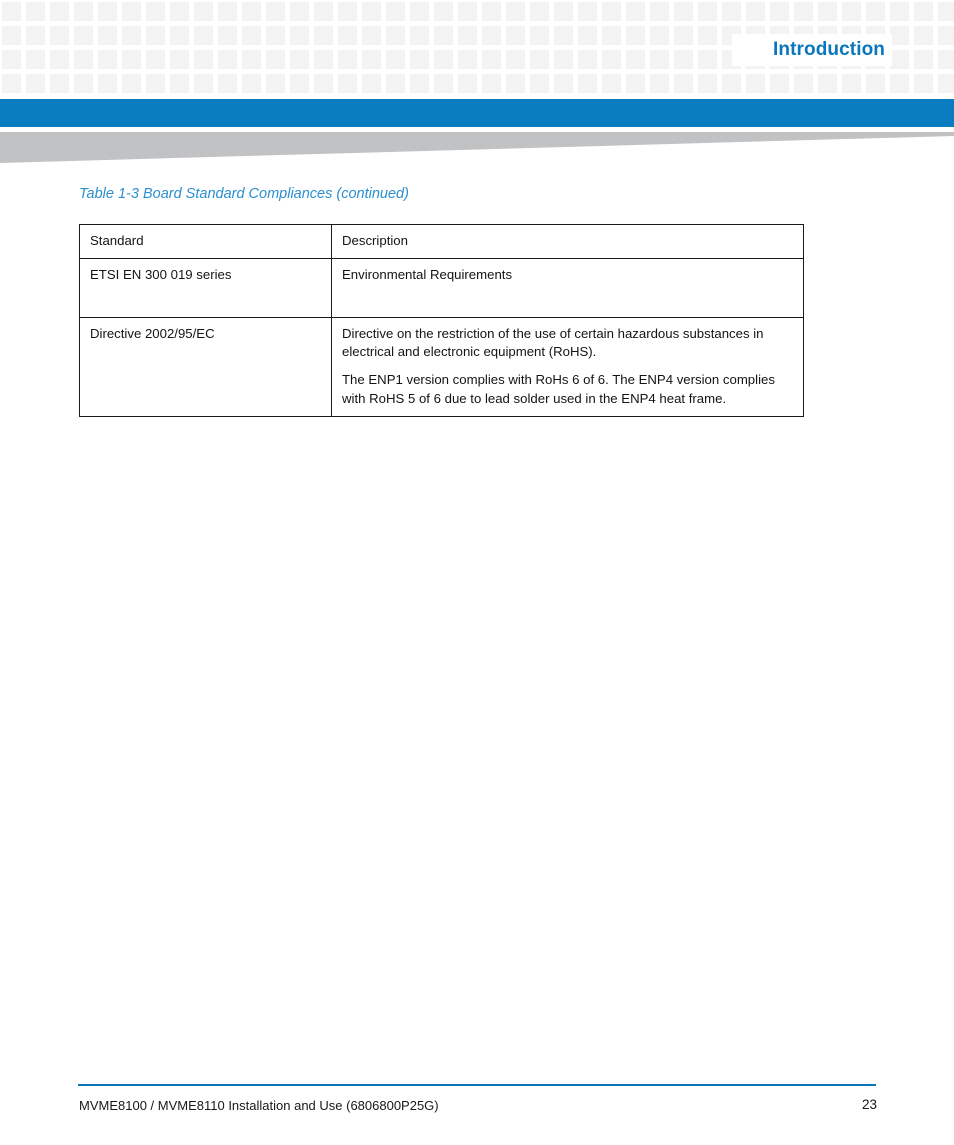 This screenshot has height=1145, width=954. I want to click on page-title: Introduction, so click(828, 49).